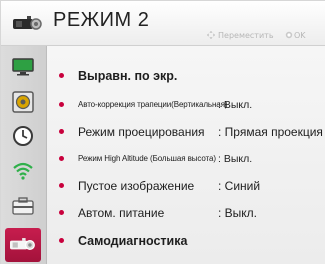 This screenshot has height=264, width=325. I want to click on menu-item-label: Самодиагностика, so click(133, 241).